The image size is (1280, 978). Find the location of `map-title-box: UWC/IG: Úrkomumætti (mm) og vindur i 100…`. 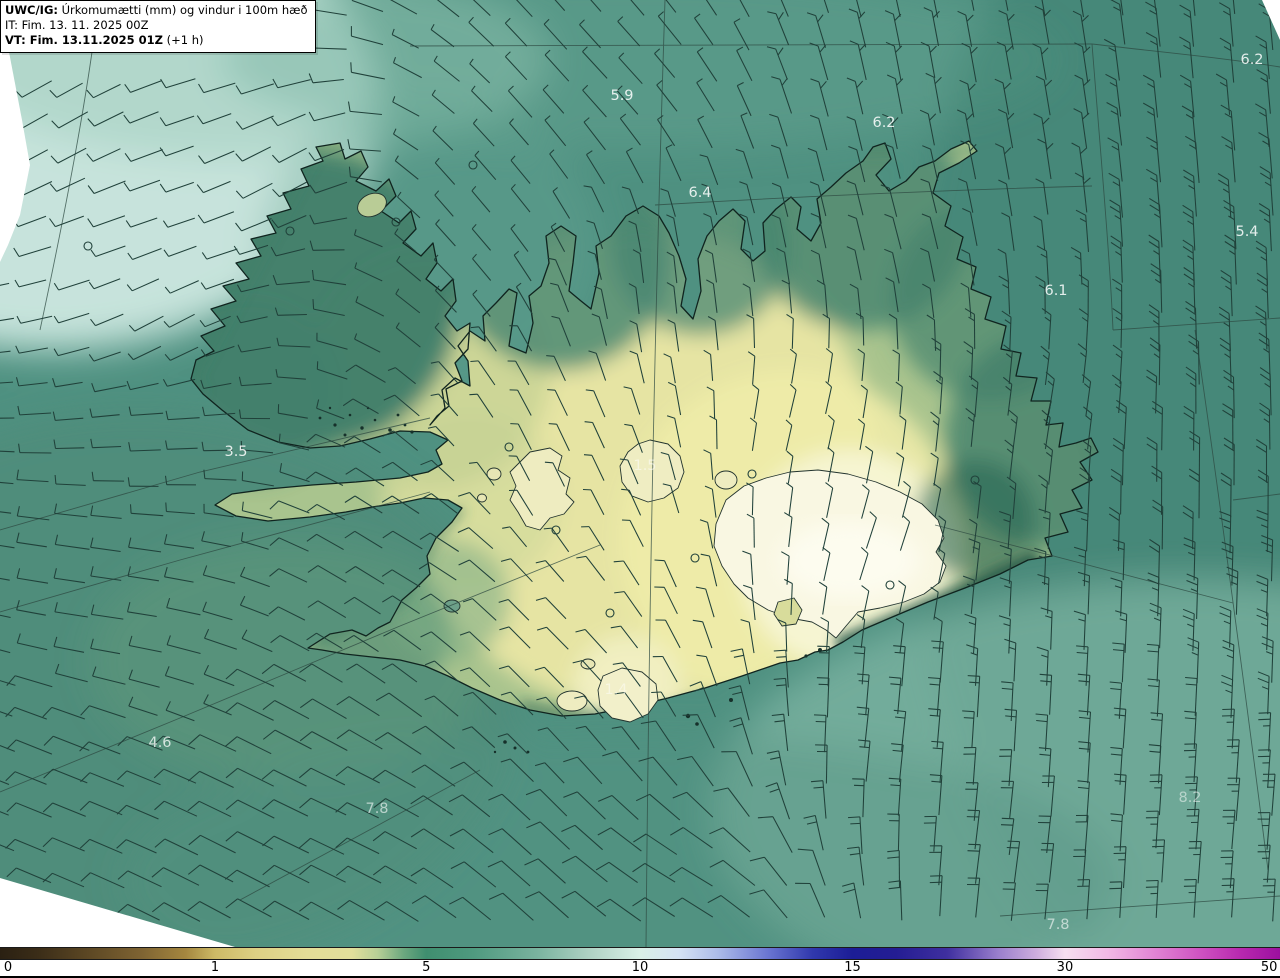

map-title-box: UWC/IG: Úrkomumætti (mm) og vindur i 100… is located at coordinates (158, 26).